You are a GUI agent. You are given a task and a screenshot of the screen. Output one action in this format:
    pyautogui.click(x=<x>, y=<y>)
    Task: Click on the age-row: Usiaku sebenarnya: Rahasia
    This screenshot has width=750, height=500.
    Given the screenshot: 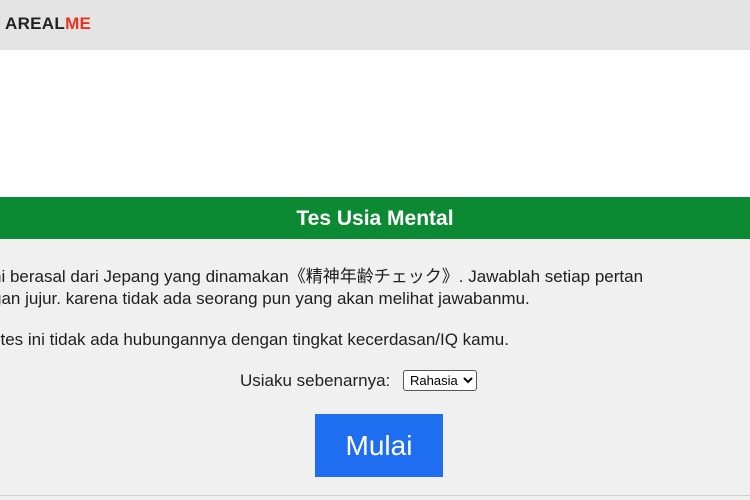 What is the action you would take?
    pyautogui.click(x=358, y=380)
    